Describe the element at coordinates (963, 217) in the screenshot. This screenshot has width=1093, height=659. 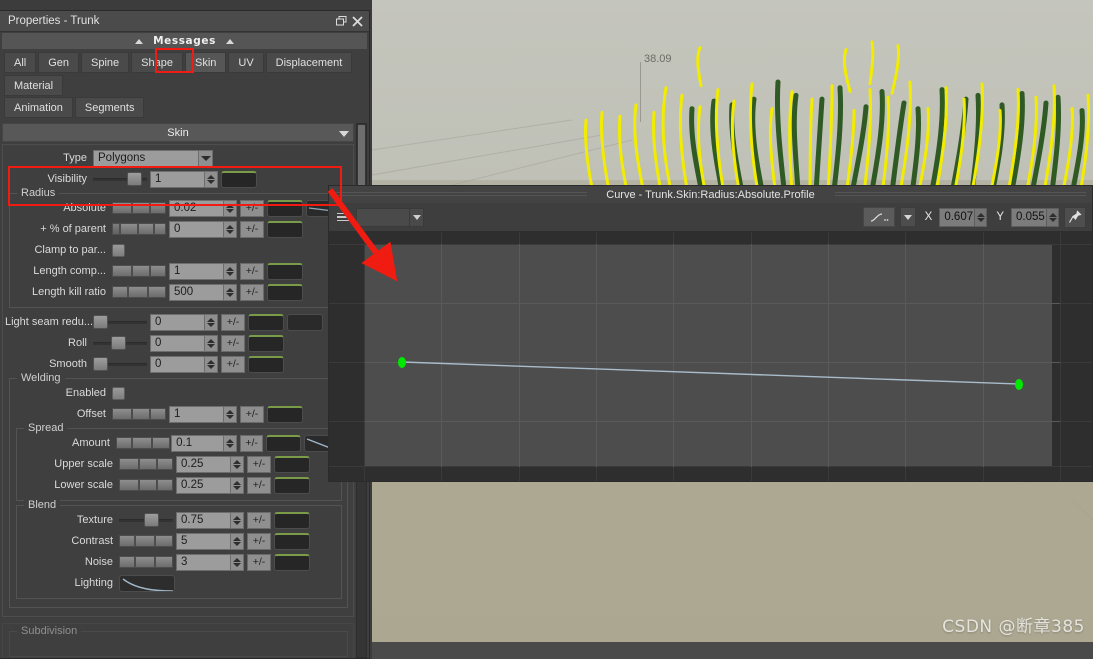
I see `x-value-input: 0.607` at that location.